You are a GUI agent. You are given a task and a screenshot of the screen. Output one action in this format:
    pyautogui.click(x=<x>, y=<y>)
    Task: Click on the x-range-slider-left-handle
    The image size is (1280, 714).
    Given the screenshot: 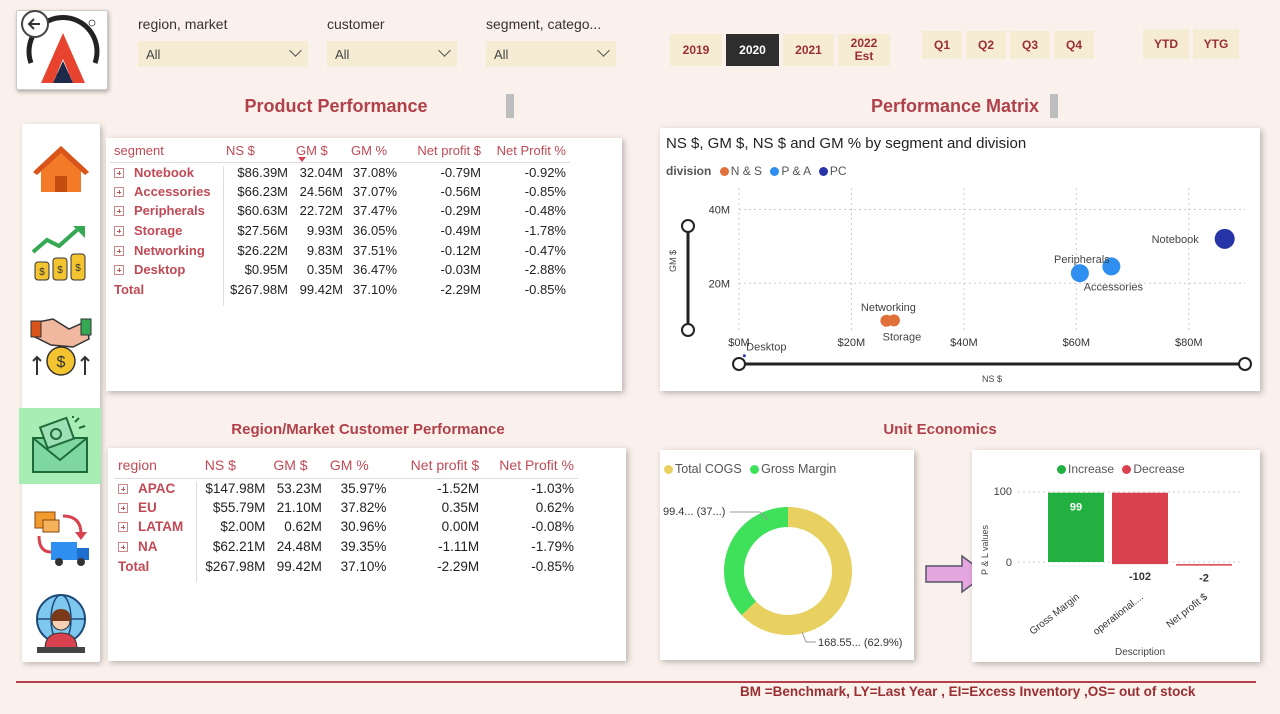 What is the action you would take?
    pyautogui.click(x=739, y=364)
    